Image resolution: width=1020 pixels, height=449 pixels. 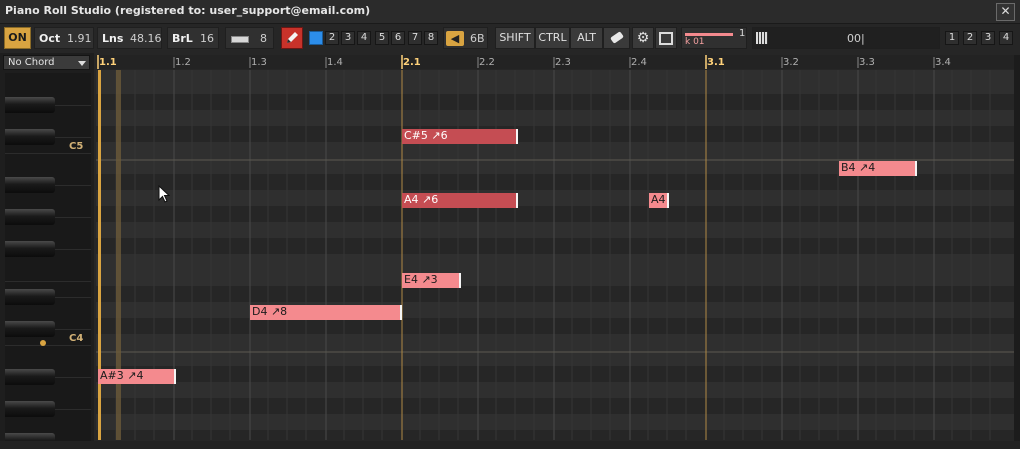 I want to click on ctrl-modifier-button: CTRL, so click(x=552, y=38).